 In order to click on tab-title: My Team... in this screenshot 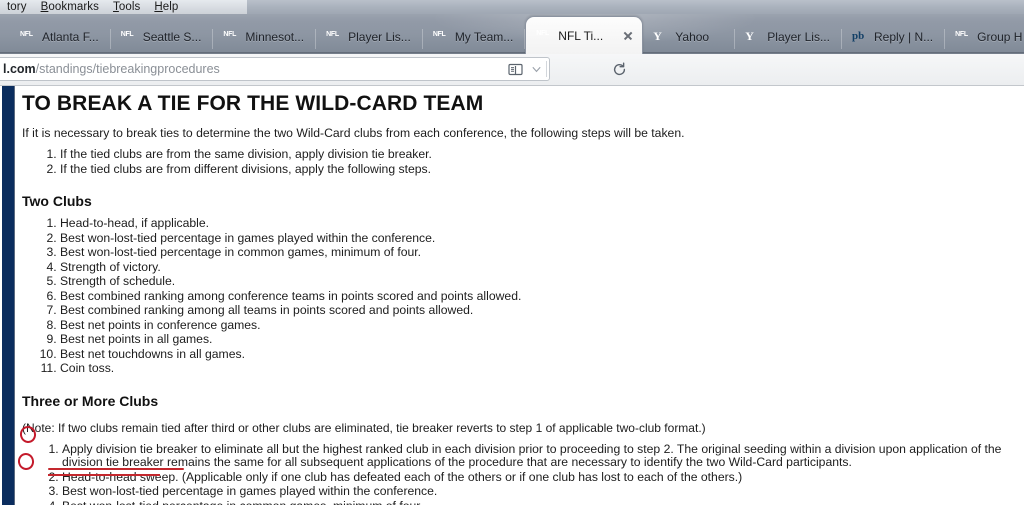, I will do `click(484, 37)`.